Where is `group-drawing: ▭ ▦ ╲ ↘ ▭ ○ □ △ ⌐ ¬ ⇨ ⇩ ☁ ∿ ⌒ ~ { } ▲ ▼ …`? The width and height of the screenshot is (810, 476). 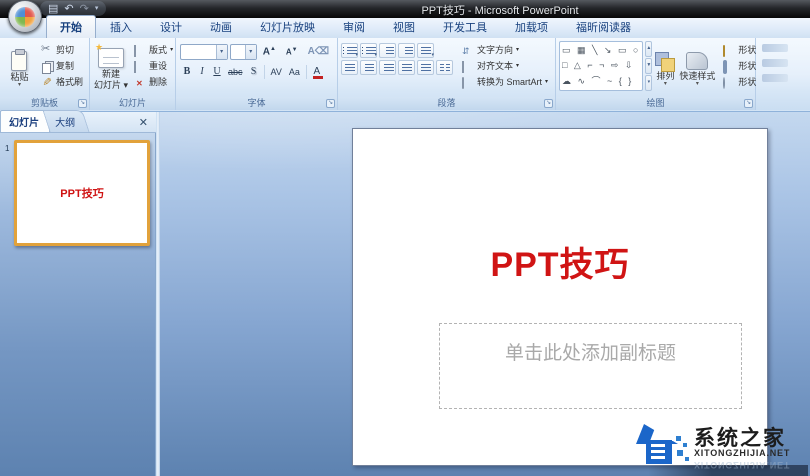
group-drawing: ▭ ▦ ╲ ↘ ▭ ○ □ △ ⌐ ¬ ⇨ ⇩ ☁ ∿ ⌒ ~ { } ▲ ▼ … is located at coordinates (668, 74).